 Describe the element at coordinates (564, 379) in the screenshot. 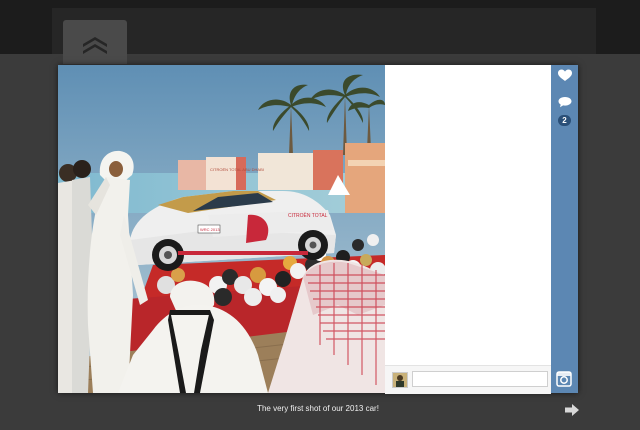

I see `instagram-icon` at that location.